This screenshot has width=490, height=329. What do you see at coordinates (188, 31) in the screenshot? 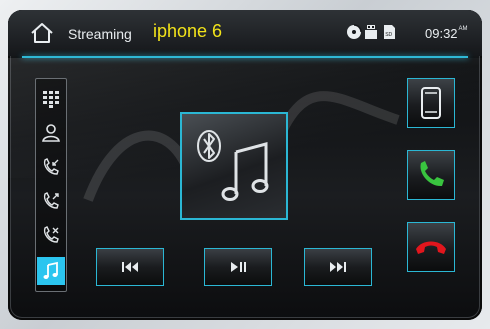
I see `device-name: iphone 6` at bounding box center [188, 31].